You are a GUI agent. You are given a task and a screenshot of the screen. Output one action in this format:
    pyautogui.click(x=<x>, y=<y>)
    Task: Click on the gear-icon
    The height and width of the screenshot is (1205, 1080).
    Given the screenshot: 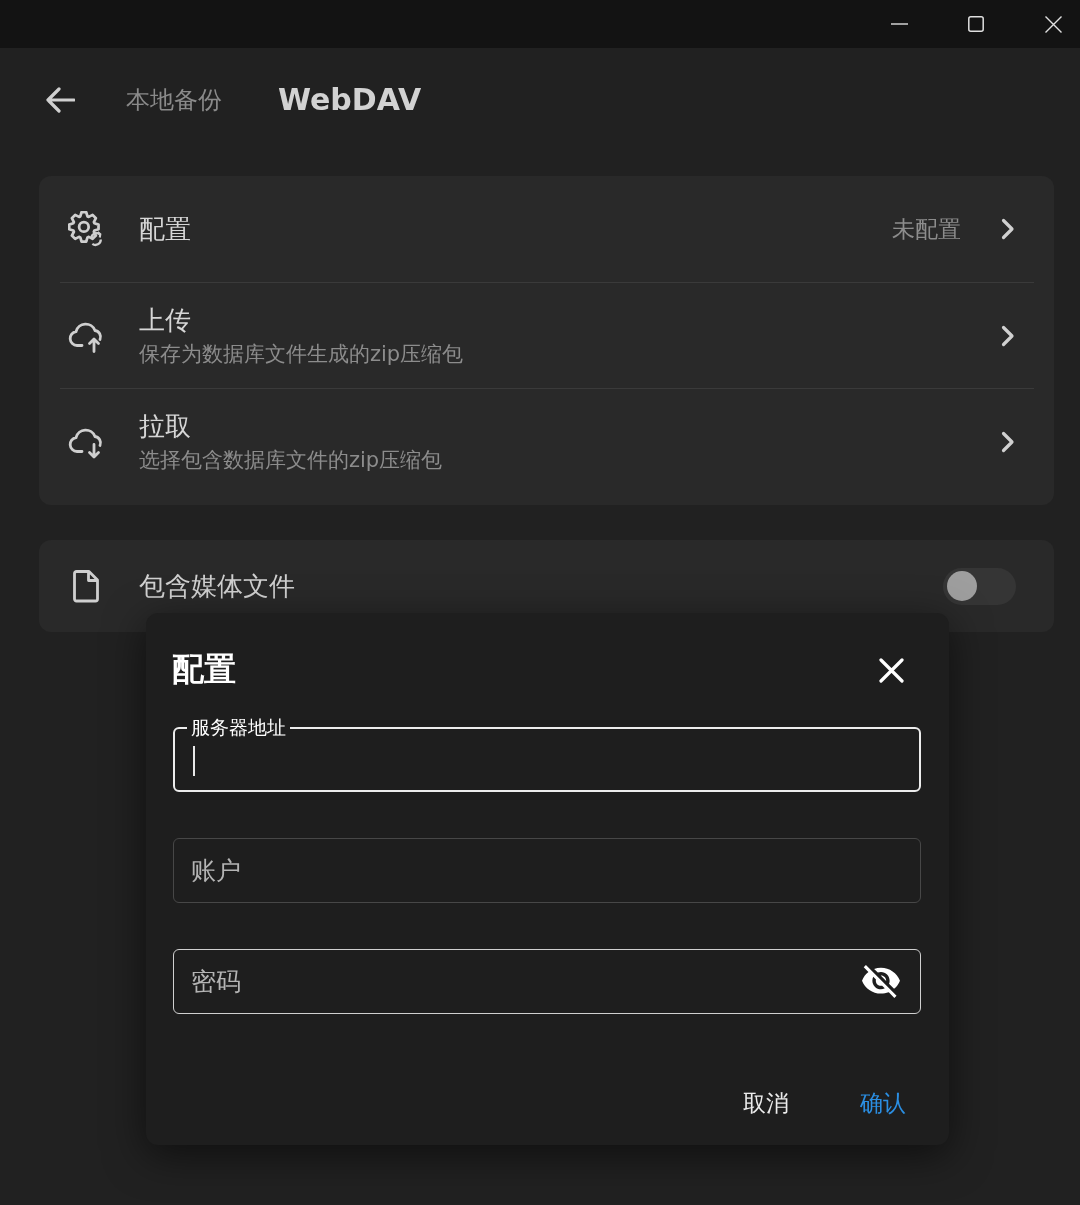 What is the action you would take?
    pyautogui.click(x=86, y=229)
    